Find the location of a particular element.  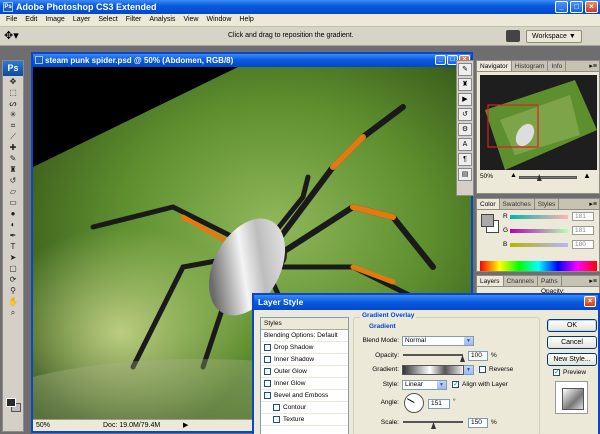

color-foreground-swatch is located at coordinates (487, 220).